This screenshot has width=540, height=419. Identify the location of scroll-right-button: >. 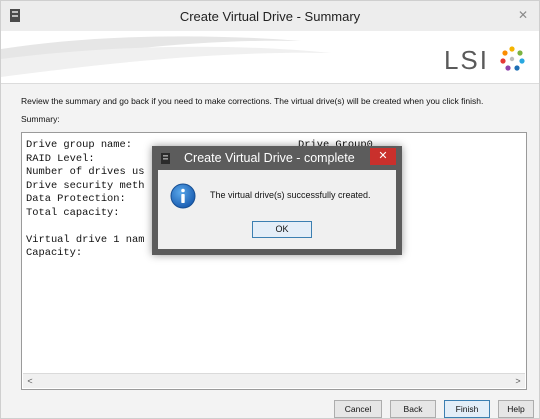
(518, 381).